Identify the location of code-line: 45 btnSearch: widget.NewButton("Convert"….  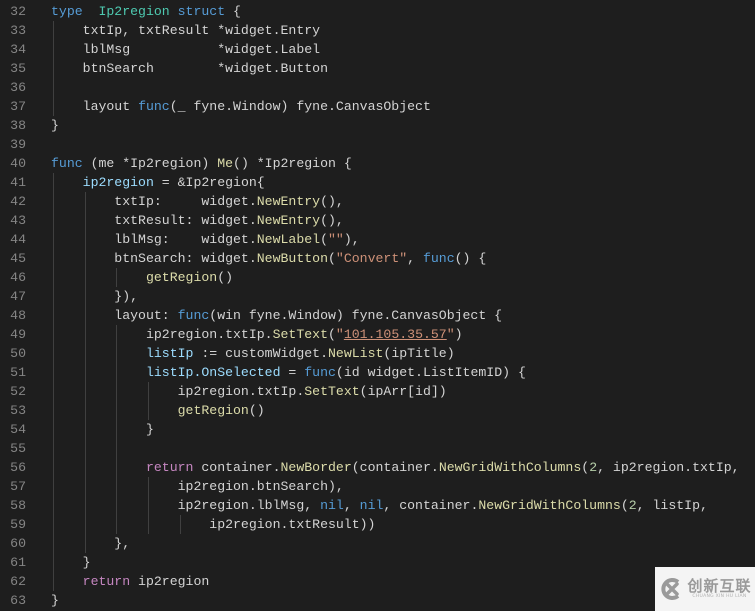
(377, 258).